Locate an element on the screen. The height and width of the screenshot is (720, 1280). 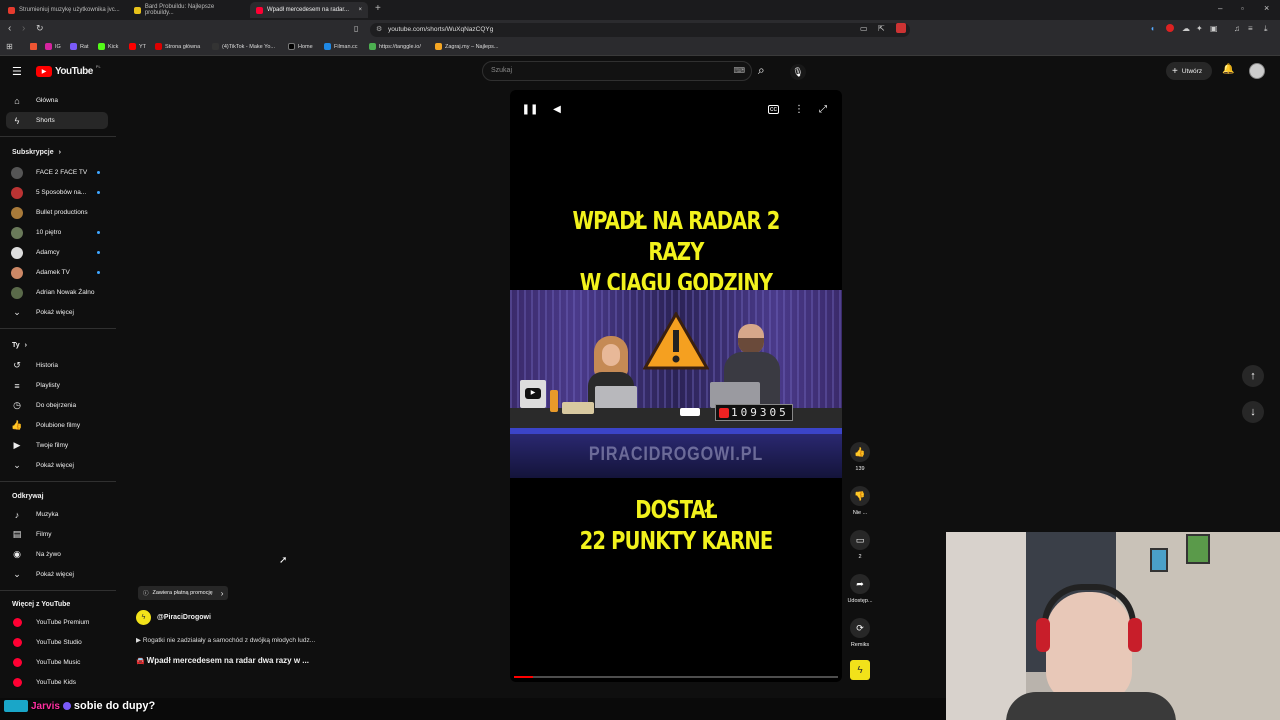
minimize-icon: – is located at coordinates (1220, 8).